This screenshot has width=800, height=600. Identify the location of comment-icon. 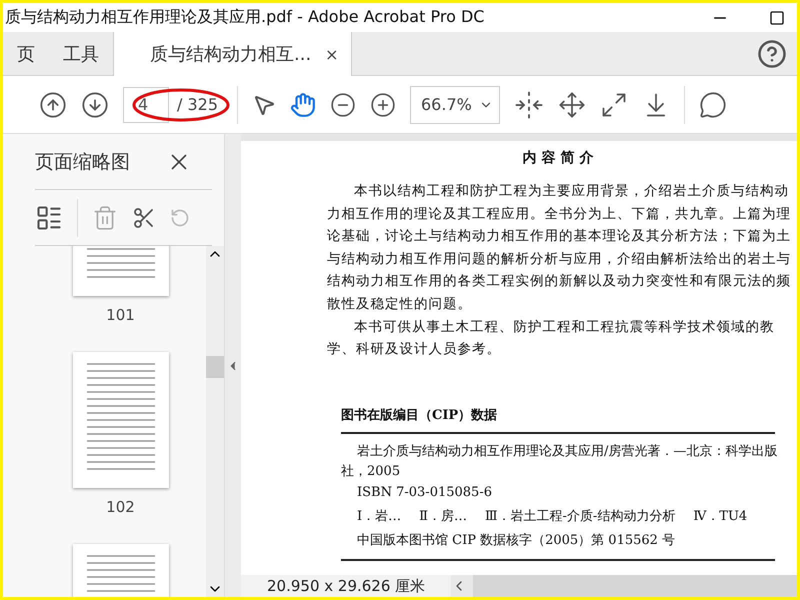
(713, 104).